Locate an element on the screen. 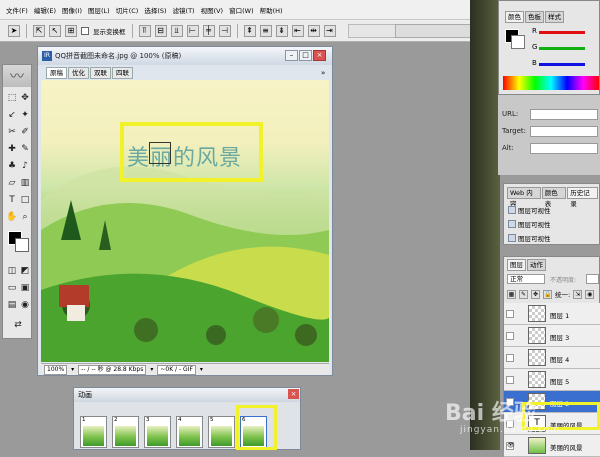  menu-slice: 切片(C) is located at coordinates (127, 10).